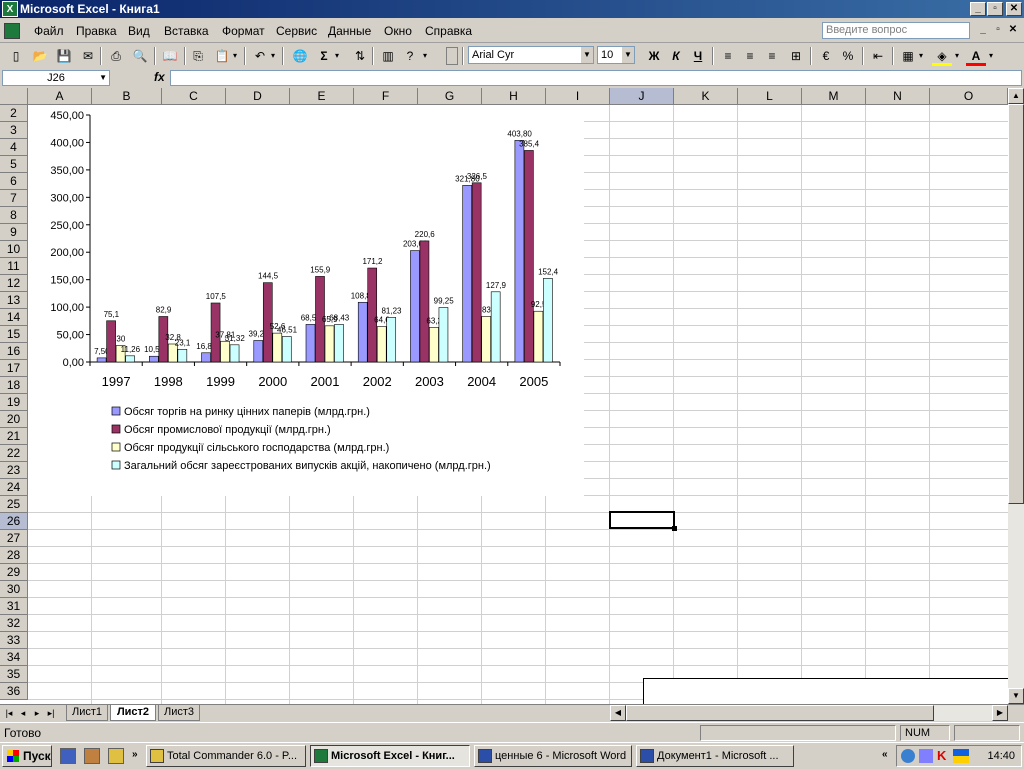 The image size is (1024, 769). Describe the element at coordinates (978, 9) in the screenshot. I see `minimize-button: _` at that location.